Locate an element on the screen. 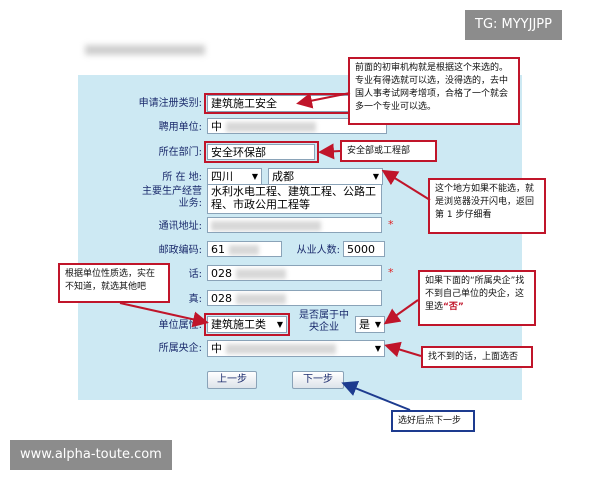 The width and height of the screenshot is (600, 480). arrow-unit-type is located at coordinates (164, 315).